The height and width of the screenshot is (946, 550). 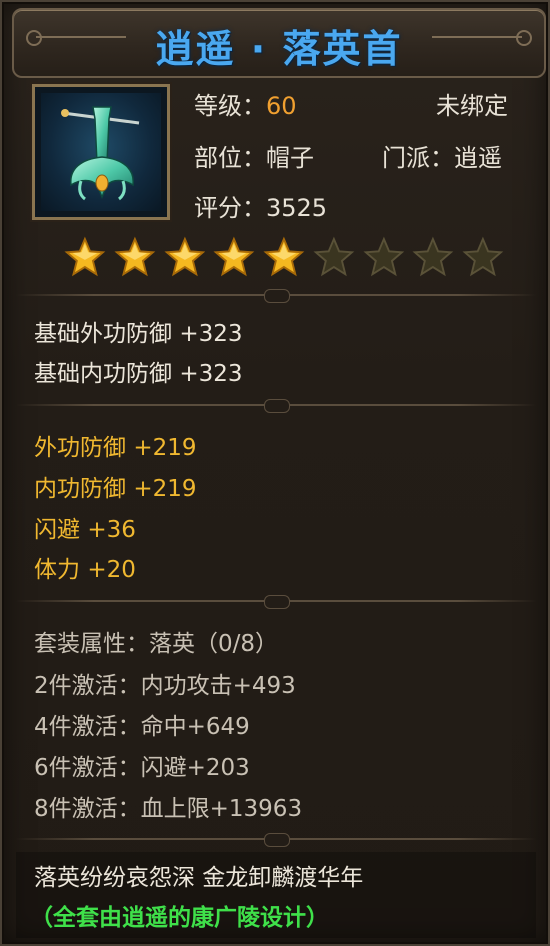 I want to click on sect-label: 门派：, so click(x=418, y=158).